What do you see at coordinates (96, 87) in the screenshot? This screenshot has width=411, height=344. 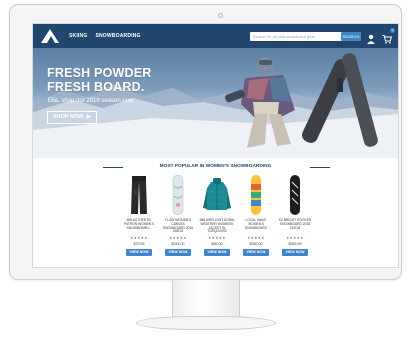 I see `hero-title-line-2: FRESH BOARD.` at bounding box center [96, 87].